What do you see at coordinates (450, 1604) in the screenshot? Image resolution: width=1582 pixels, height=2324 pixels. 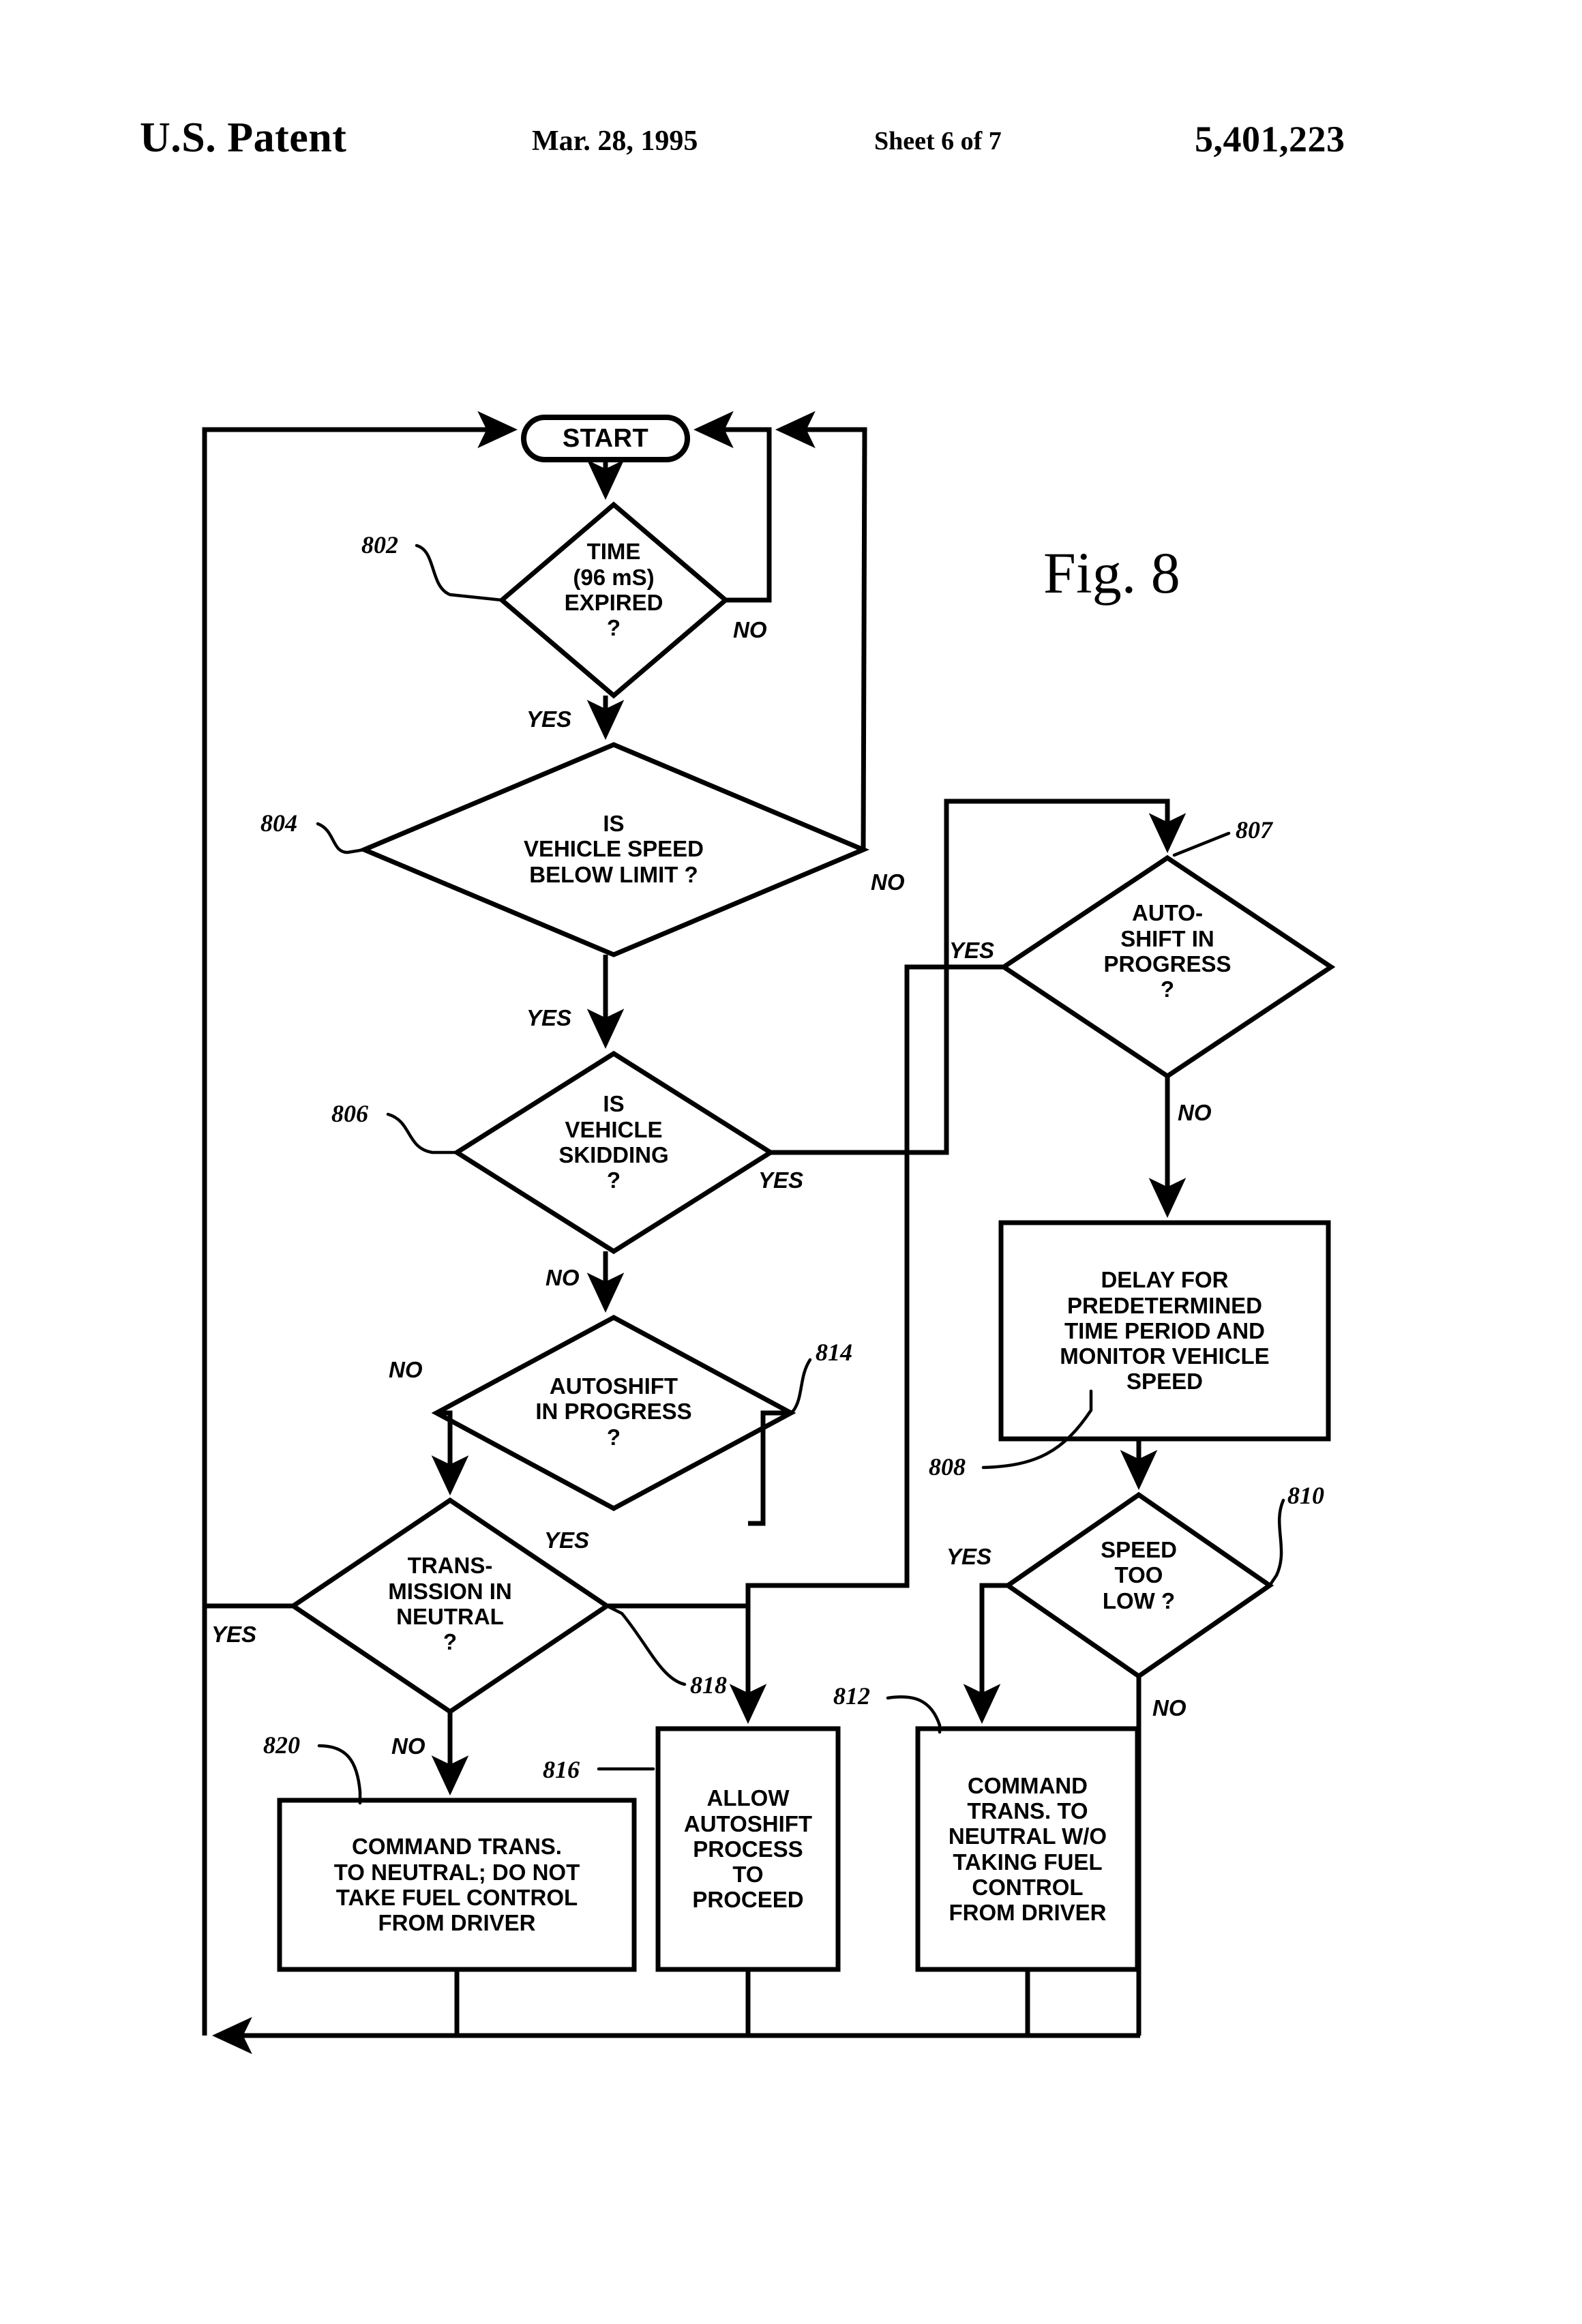 I see `node-818-label: TRANS- MISSION IN NEUTRAL ?` at bounding box center [450, 1604].